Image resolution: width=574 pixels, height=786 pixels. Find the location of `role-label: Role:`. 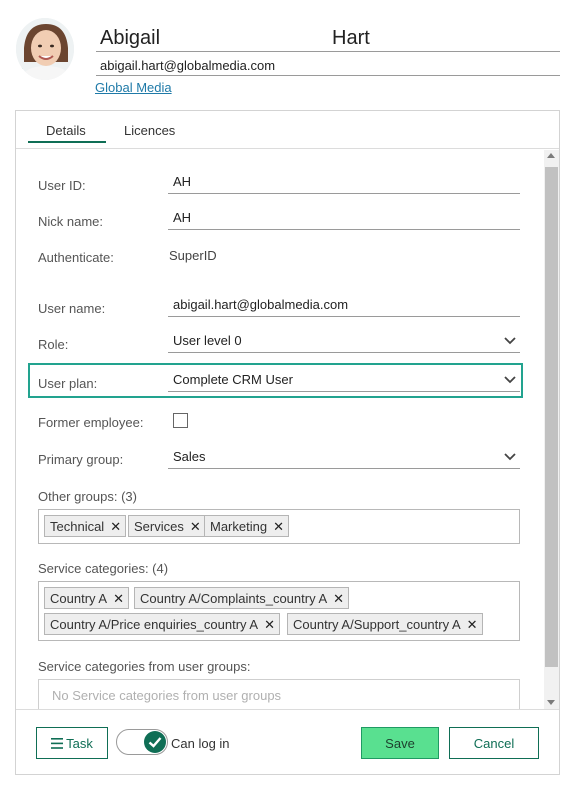

role-label: Role: is located at coordinates (53, 344).